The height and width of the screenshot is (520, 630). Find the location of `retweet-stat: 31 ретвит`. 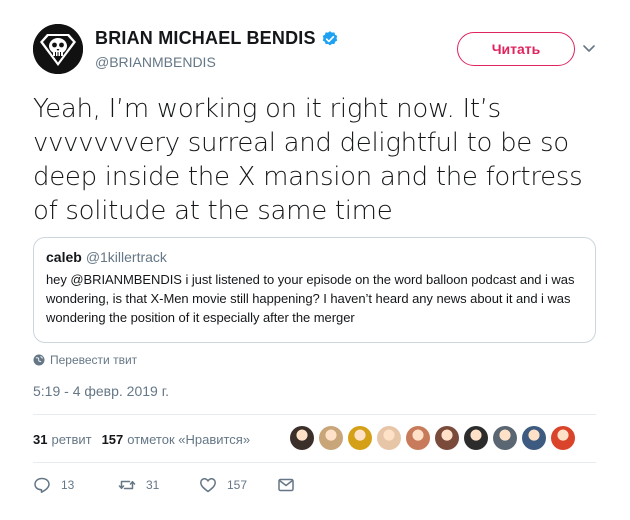

retweet-stat: 31 ретвит is located at coordinates (62, 439).